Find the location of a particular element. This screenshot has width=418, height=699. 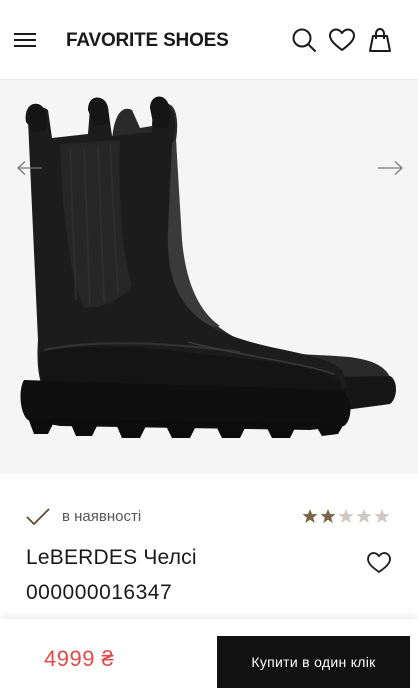

search-icon is located at coordinates (304, 40).